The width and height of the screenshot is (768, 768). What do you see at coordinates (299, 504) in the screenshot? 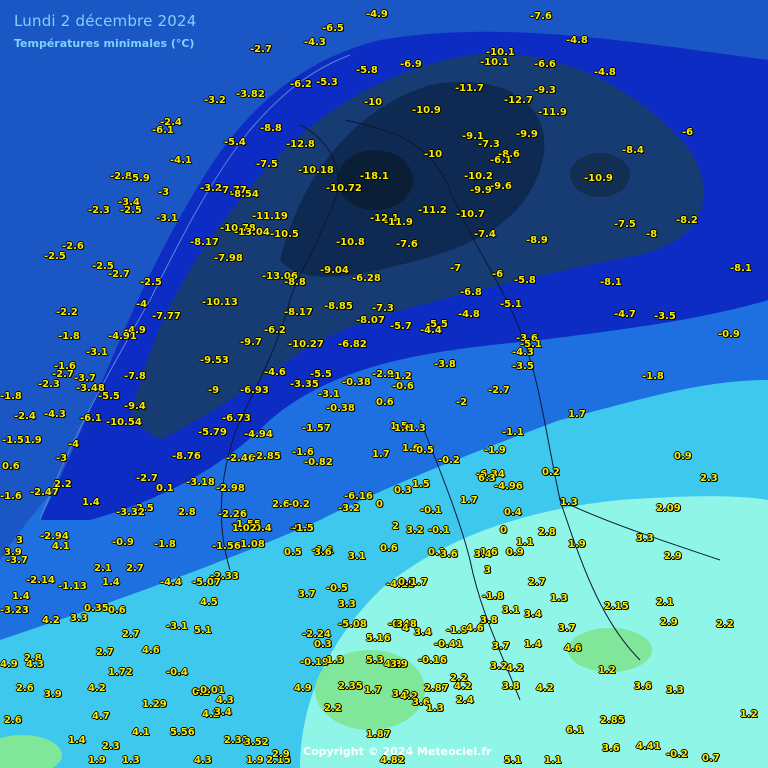
I see `temperature-label: -0.2` at bounding box center [299, 504].